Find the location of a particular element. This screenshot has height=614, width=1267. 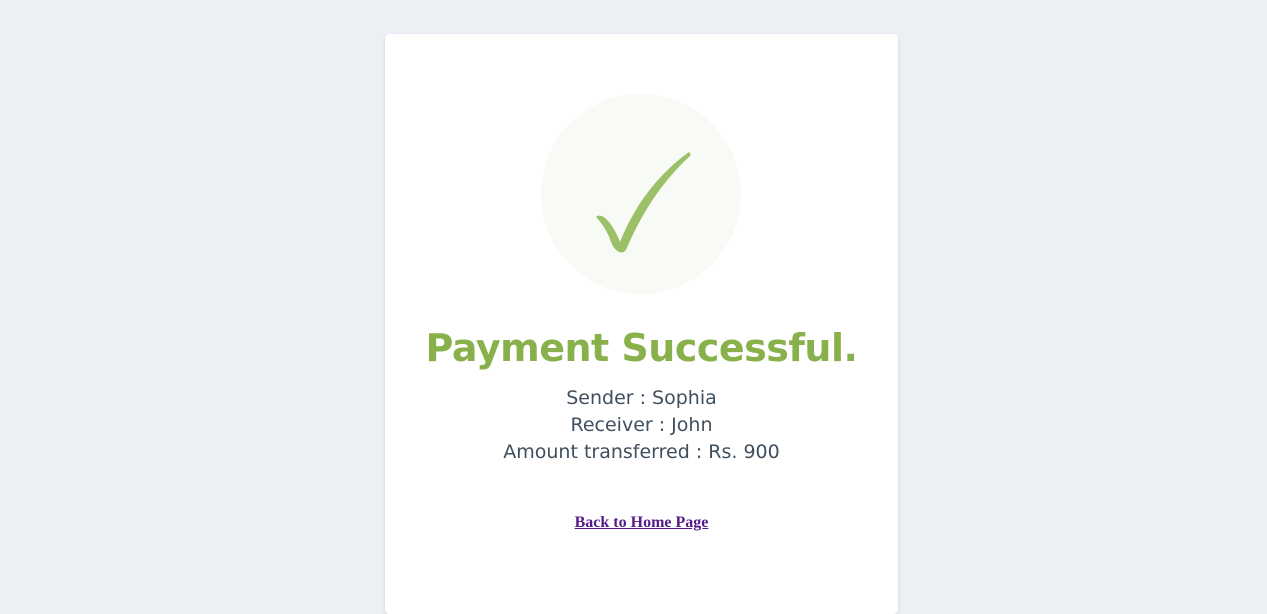

success-icon-circle is located at coordinates (641, 194).